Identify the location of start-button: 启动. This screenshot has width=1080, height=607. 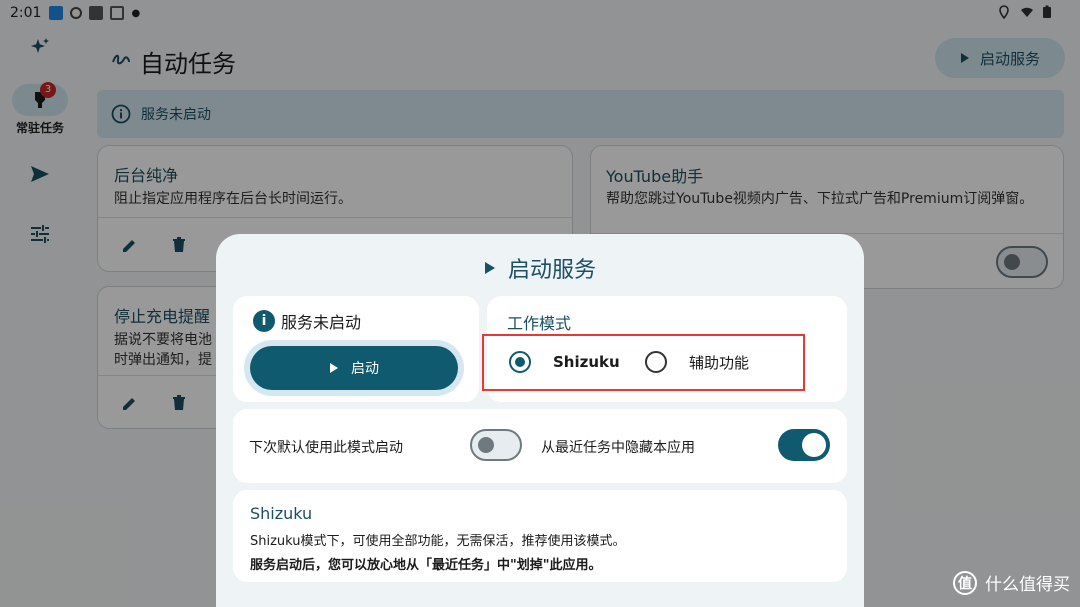
(354, 368).